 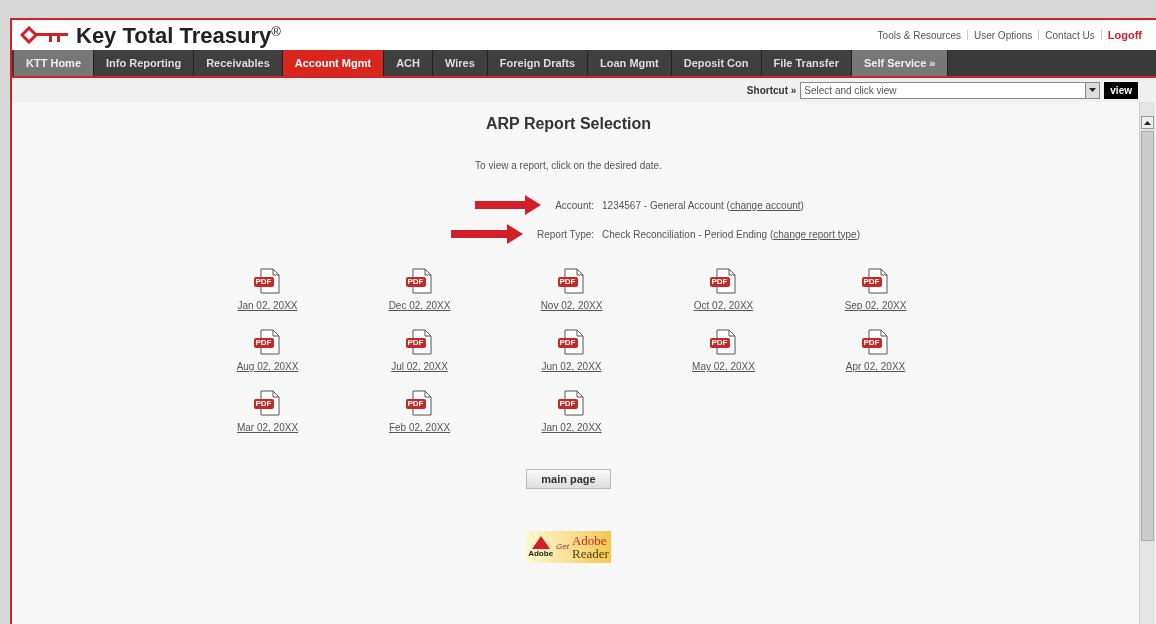 What do you see at coordinates (1121, 90) in the screenshot?
I see `view-button: view` at bounding box center [1121, 90].